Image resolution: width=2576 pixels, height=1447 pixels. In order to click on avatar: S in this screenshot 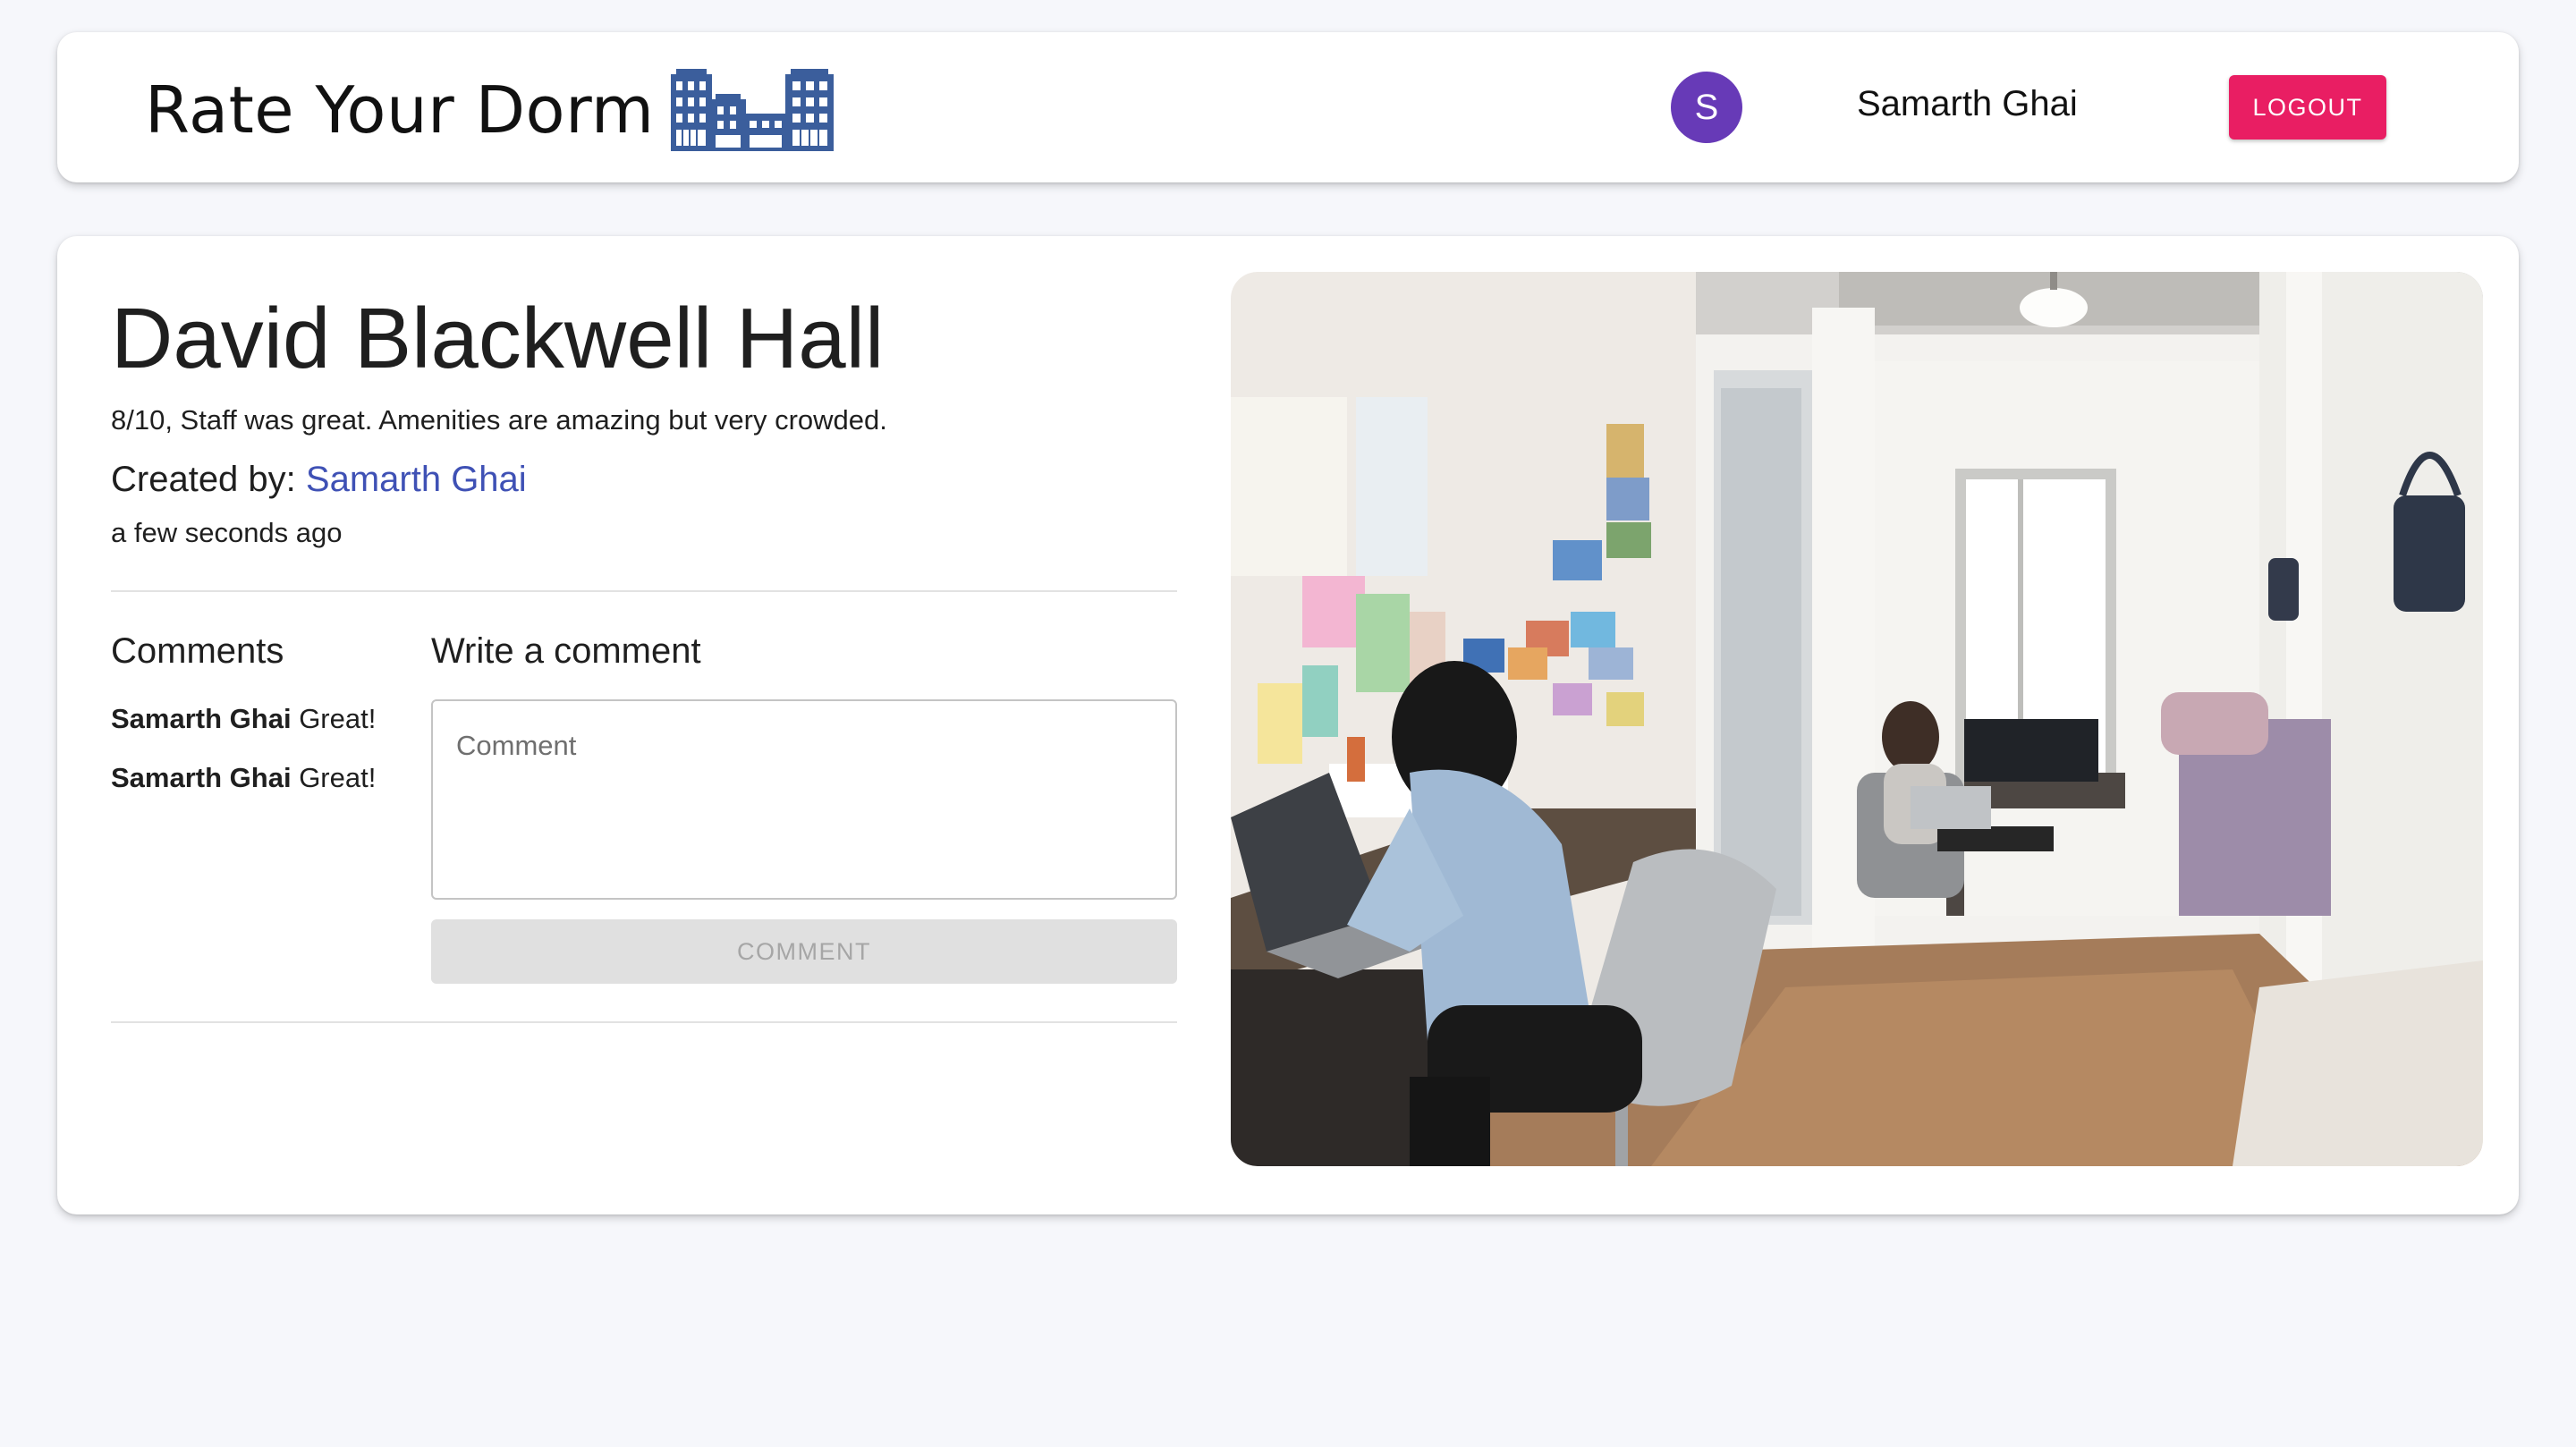, I will do `click(1706, 107)`.